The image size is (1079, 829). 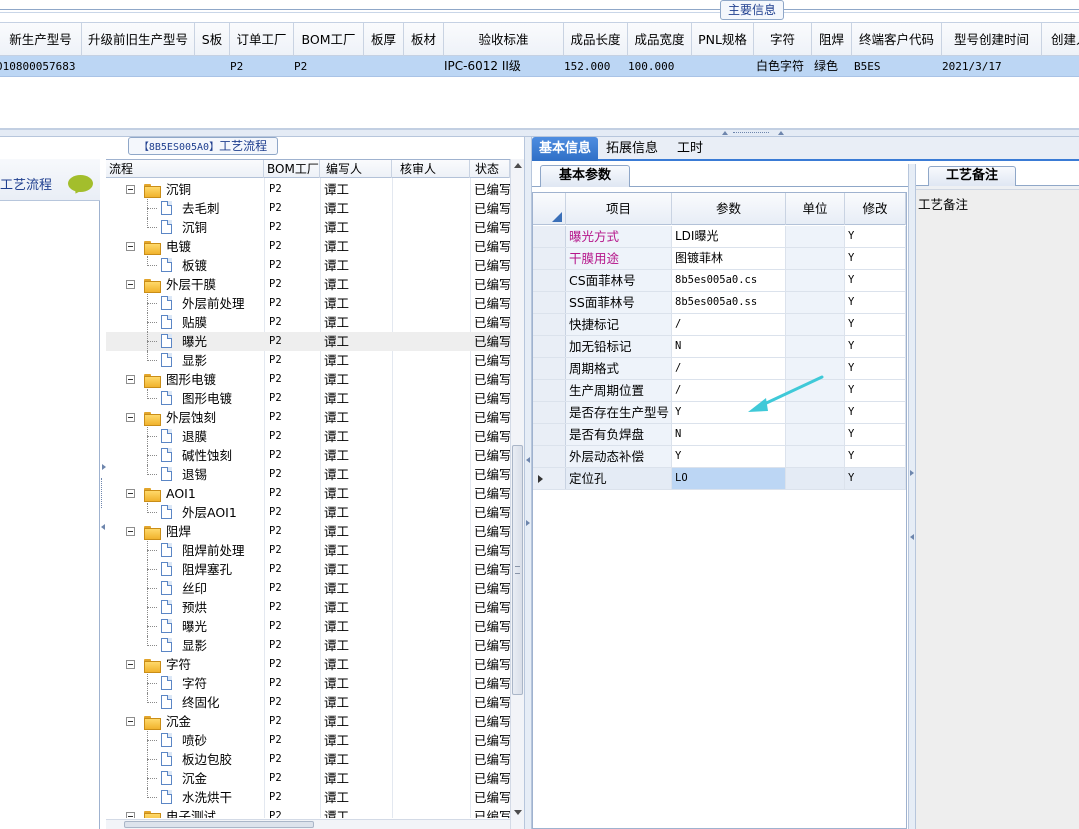 I want to click on param-value-field: 图镀菲林, so click(x=729, y=258).